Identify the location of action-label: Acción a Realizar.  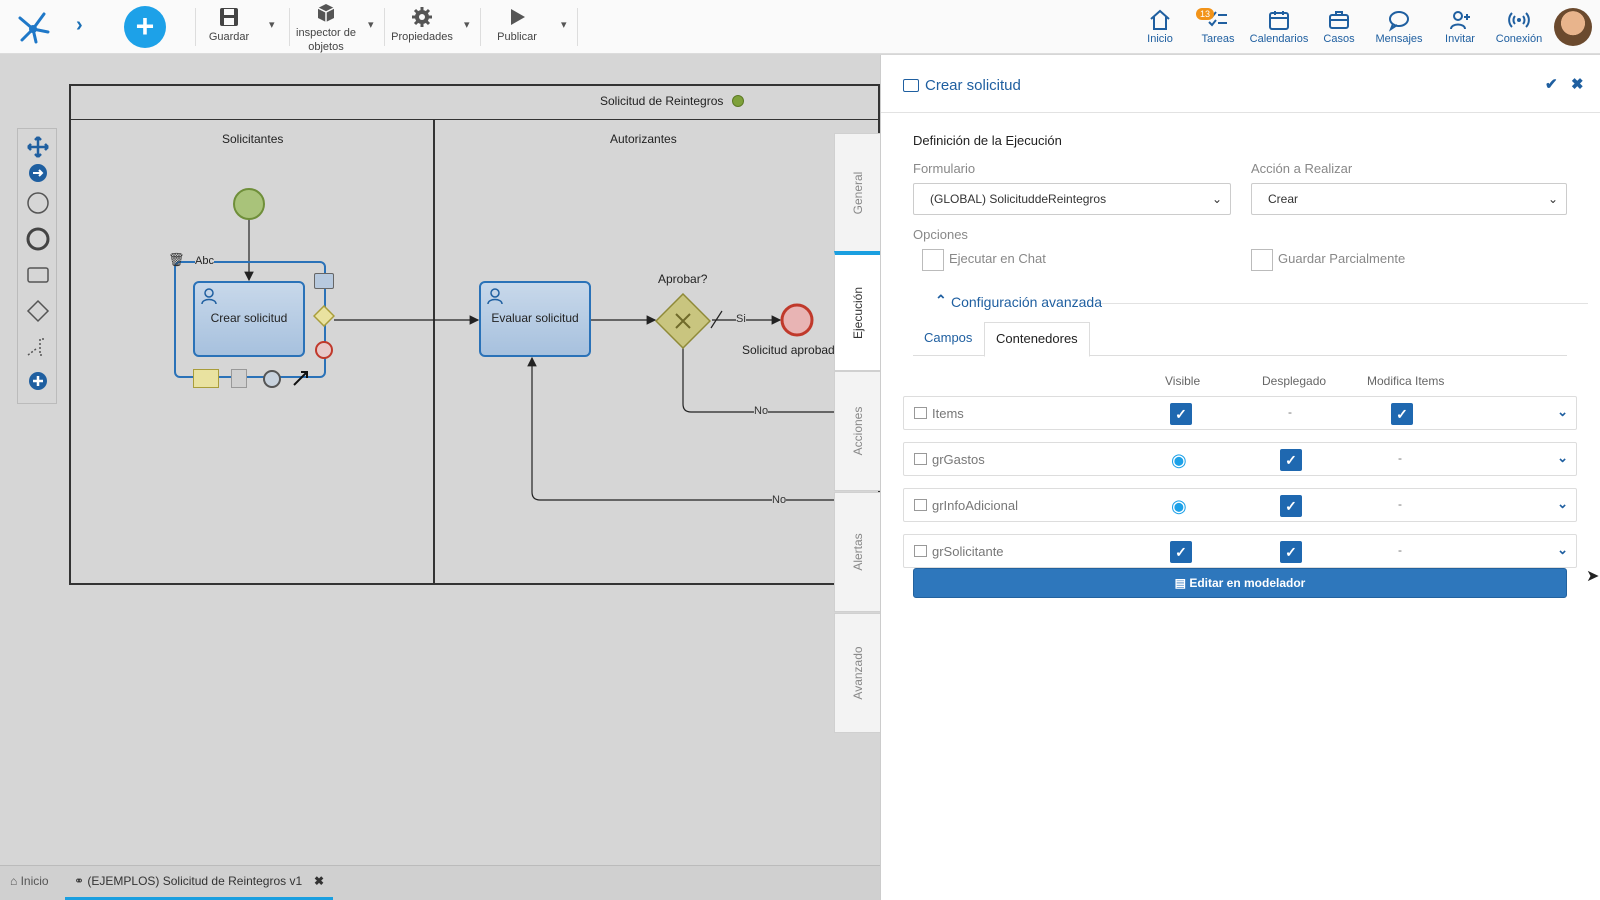
(1302, 168).